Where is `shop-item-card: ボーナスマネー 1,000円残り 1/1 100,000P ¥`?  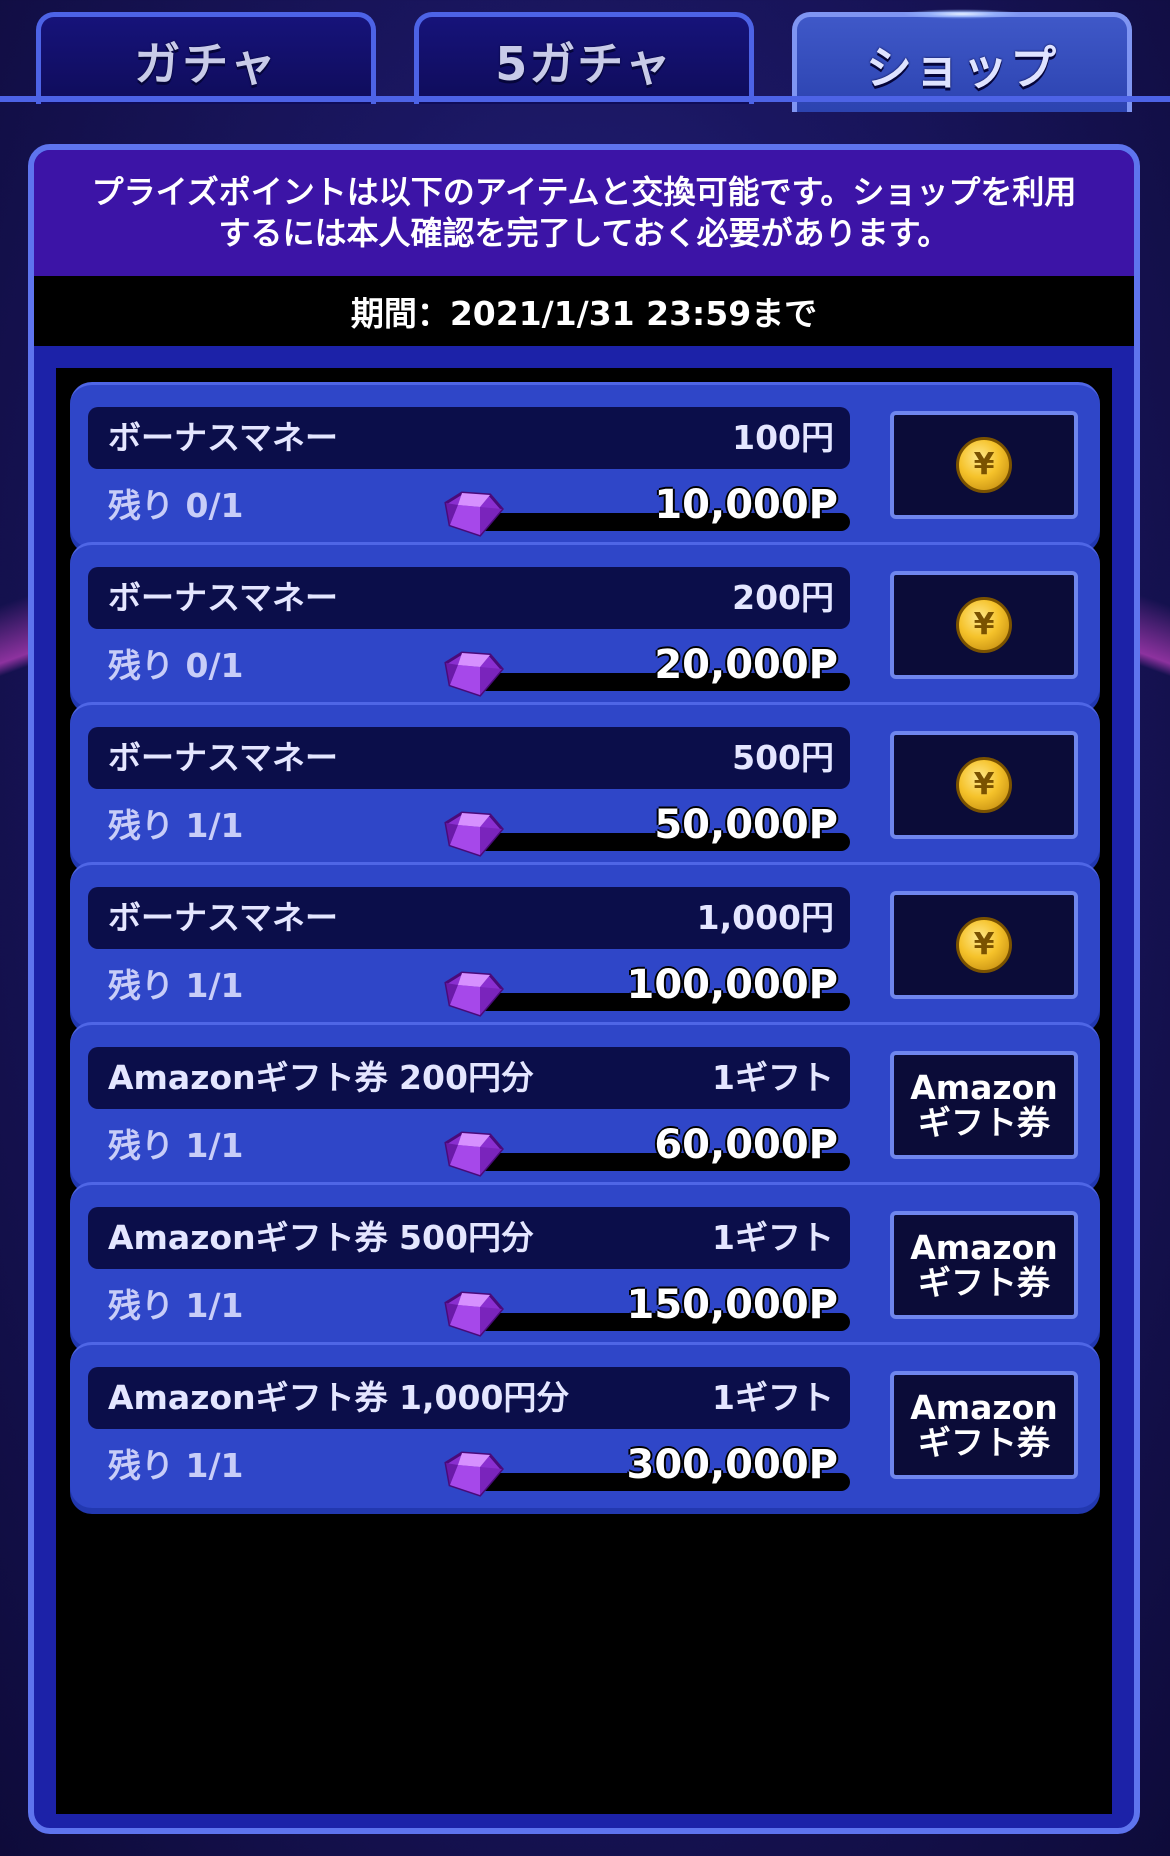 shop-item-card: ボーナスマネー 1,000円残り 1/1 100,000P ¥ is located at coordinates (585, 945).